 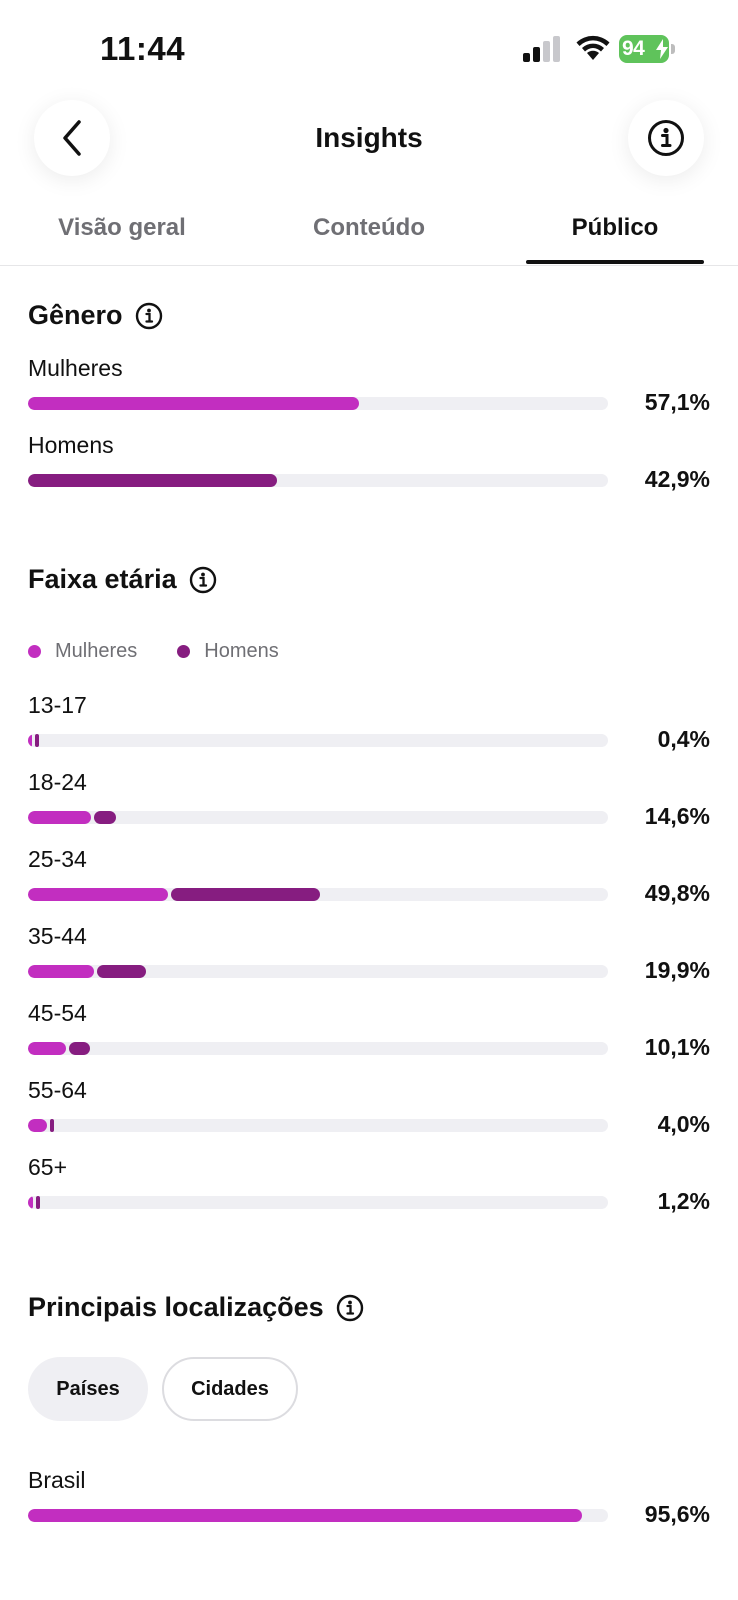 What do you see at coordinates (593, 47) in the screenshot?
I see `wifi-icon` at bounding box center [593, 47].